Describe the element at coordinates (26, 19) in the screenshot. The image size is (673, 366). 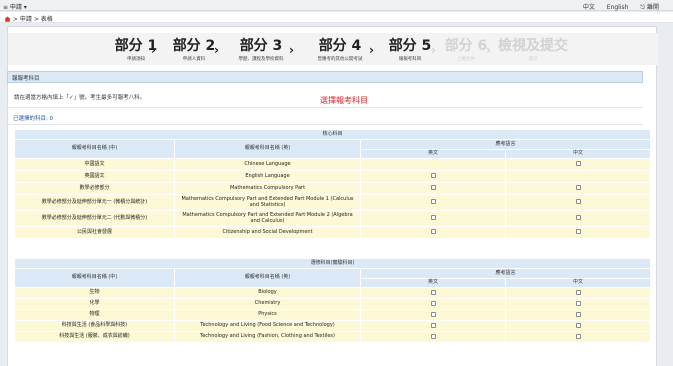
I see `breadcrumb-apply: 申請` at that location.